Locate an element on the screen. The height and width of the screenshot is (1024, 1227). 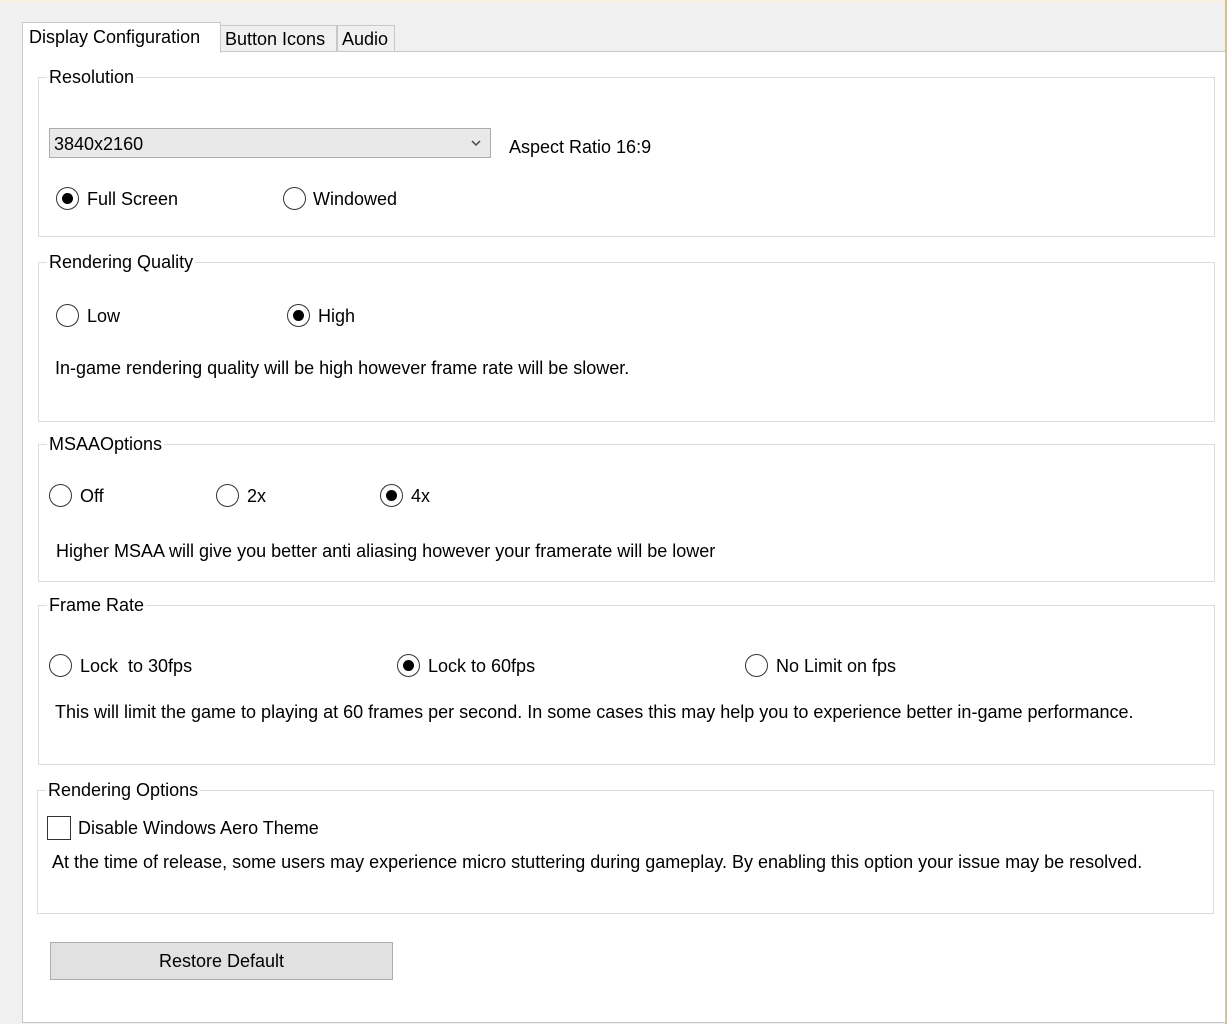
quality-high-label: High is located at coordinates (336, 316).